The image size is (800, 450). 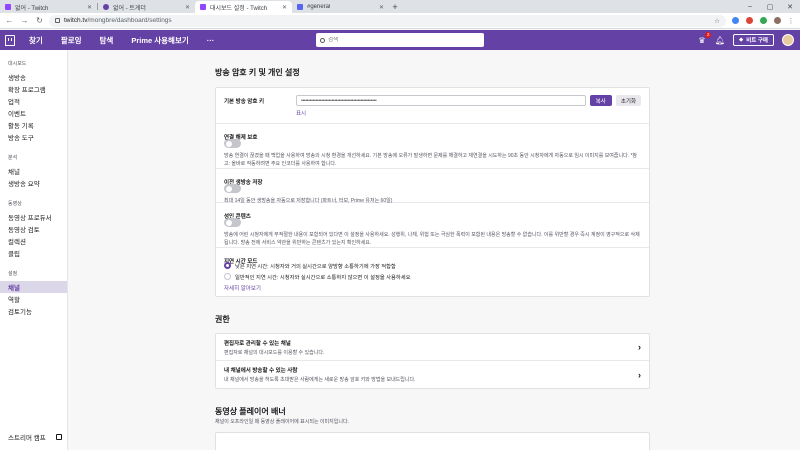 I want to click on nav-try-prime: Prime 사용해보기, so click(x=159, y=40).